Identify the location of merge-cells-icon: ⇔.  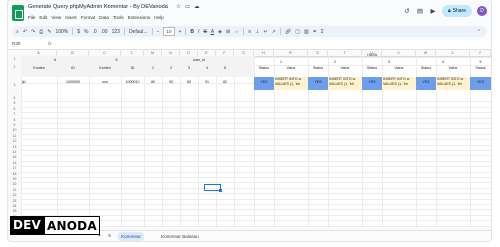
(236, 32).